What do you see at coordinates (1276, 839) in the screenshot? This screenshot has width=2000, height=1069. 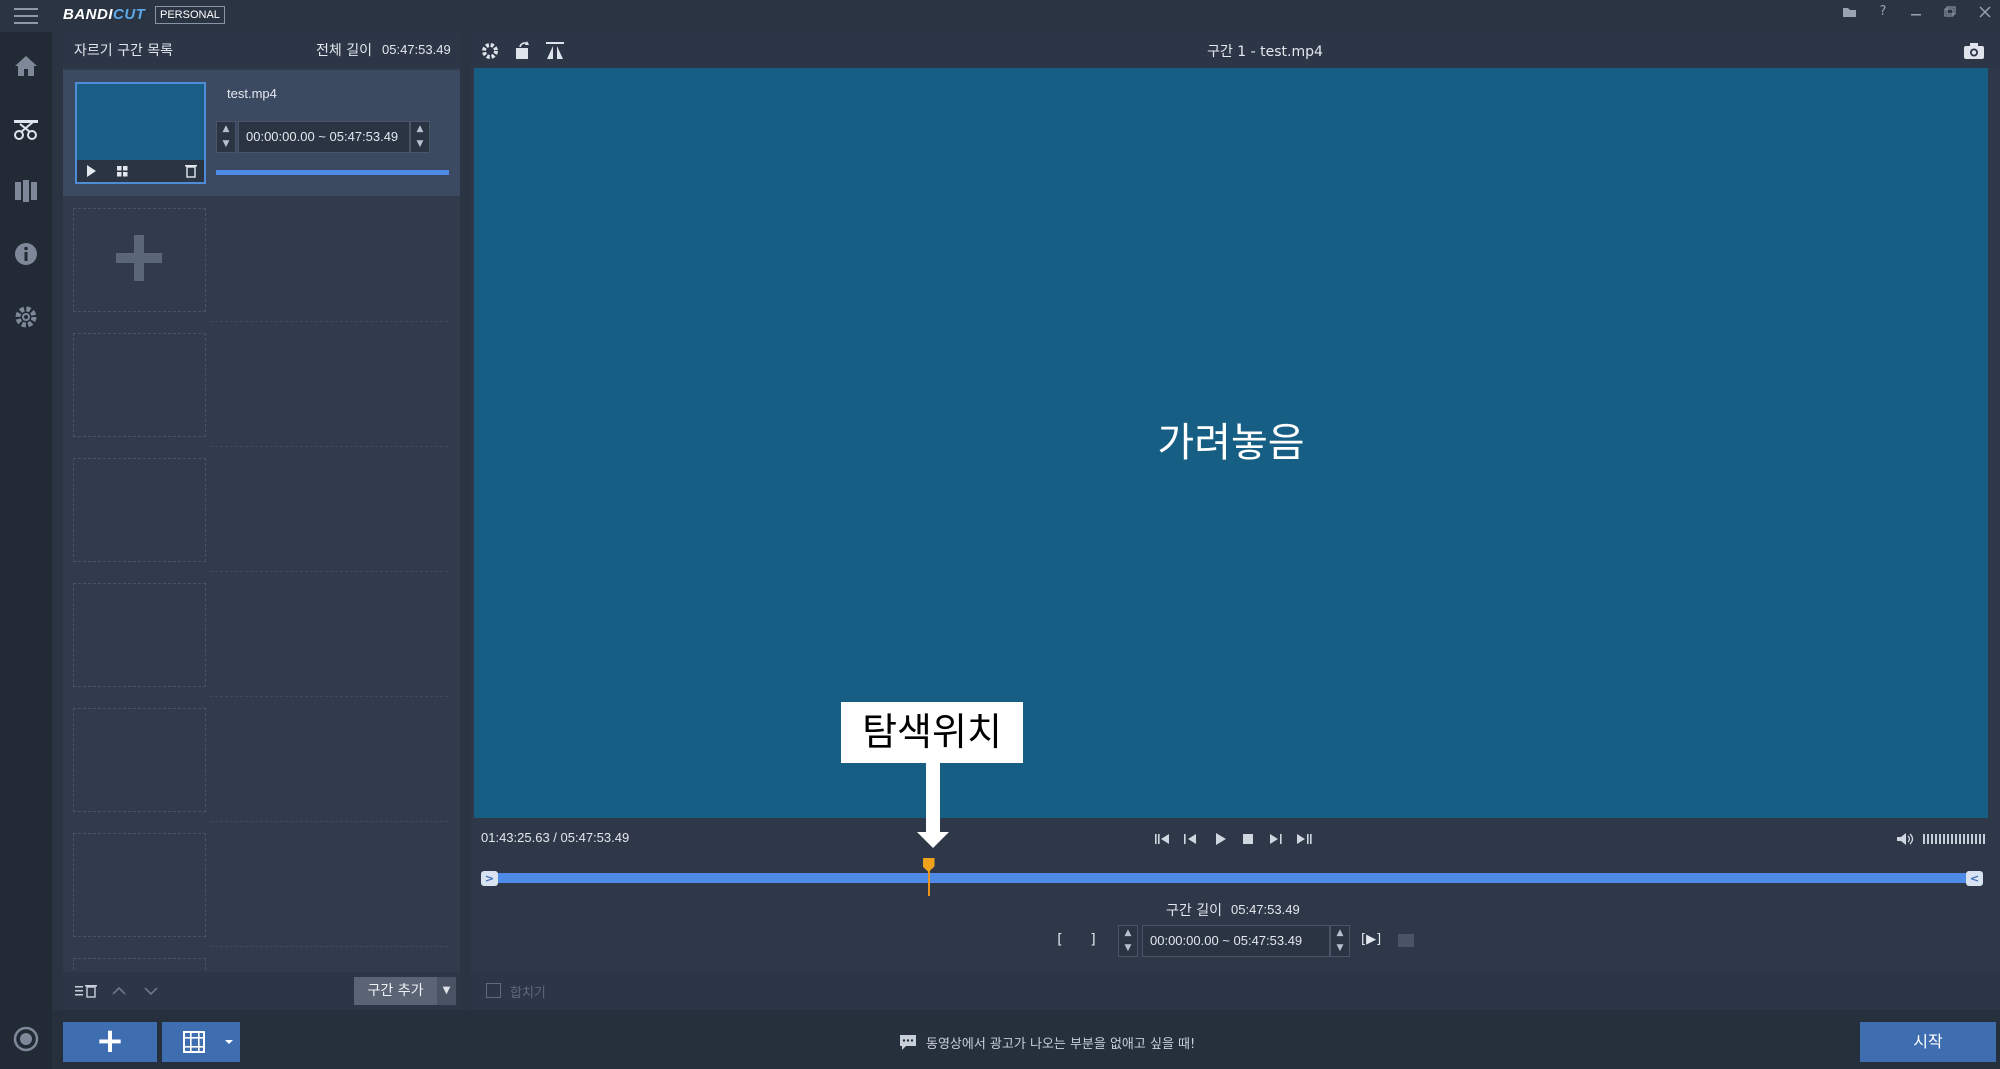 I see `next-frame-icon` at bounding box center [1276, 839].